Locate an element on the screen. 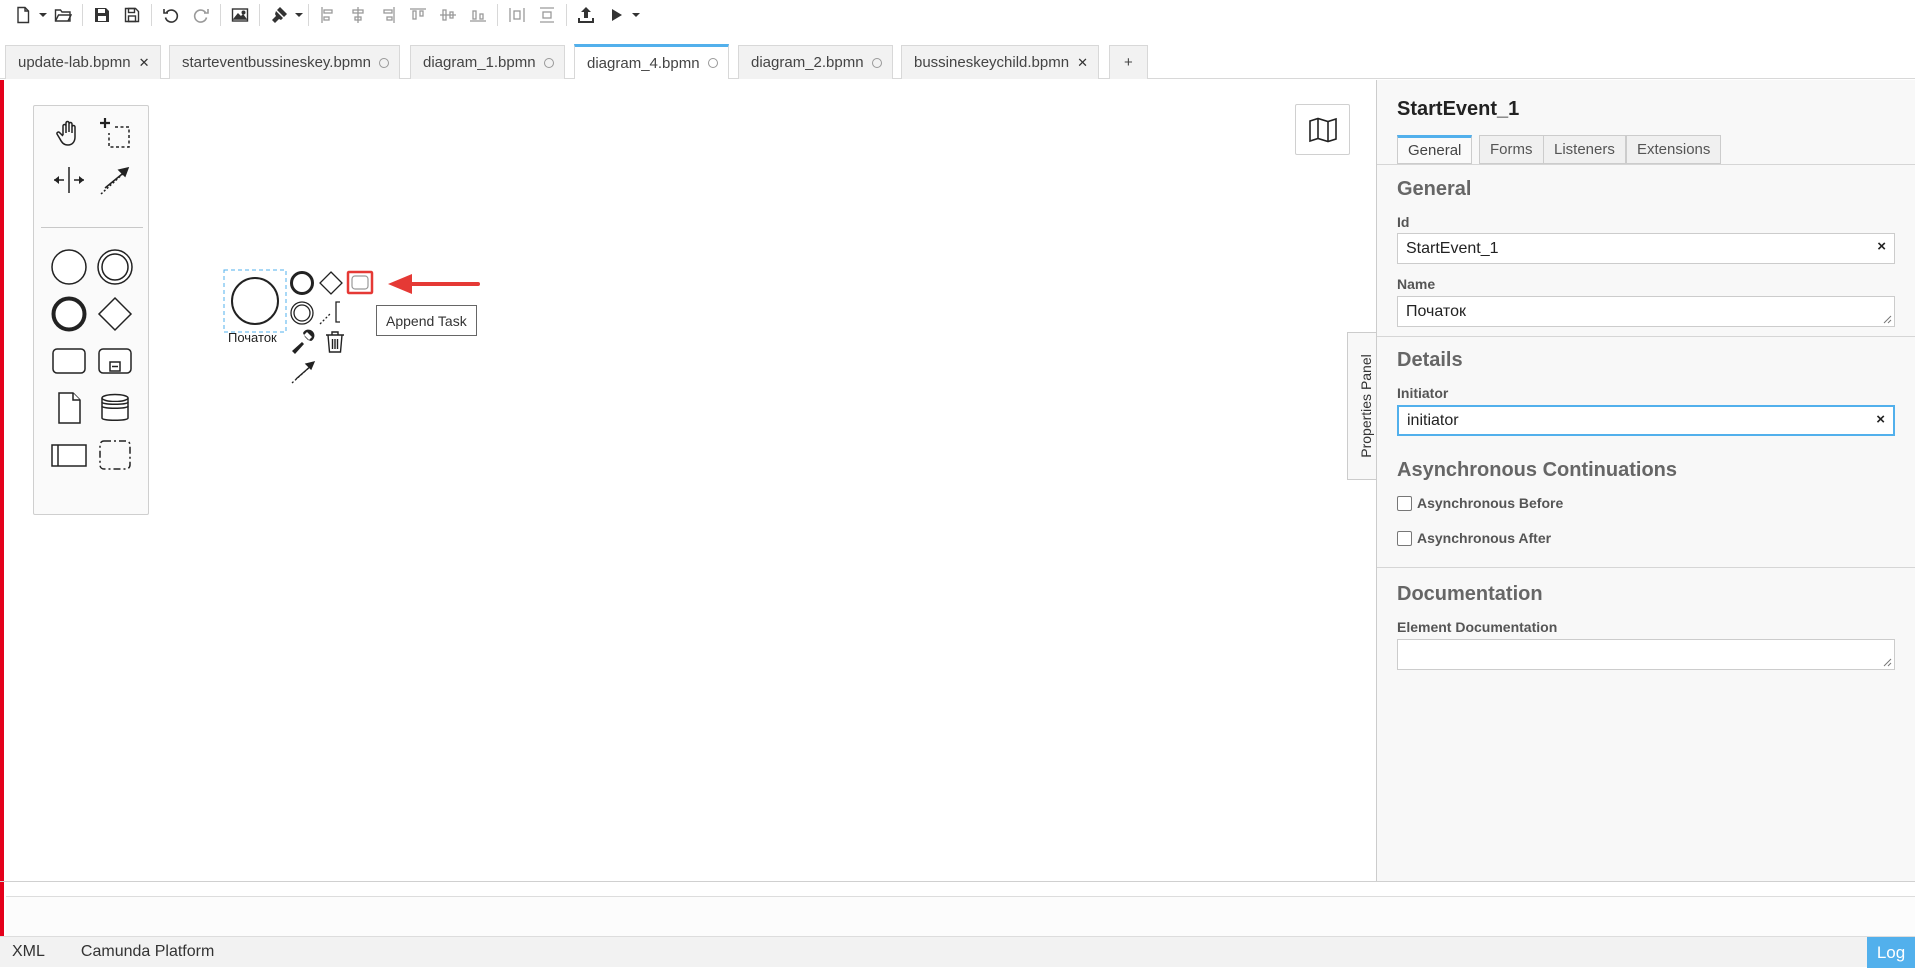  minimap-toggle-button is located at coordinates (1322, 129).